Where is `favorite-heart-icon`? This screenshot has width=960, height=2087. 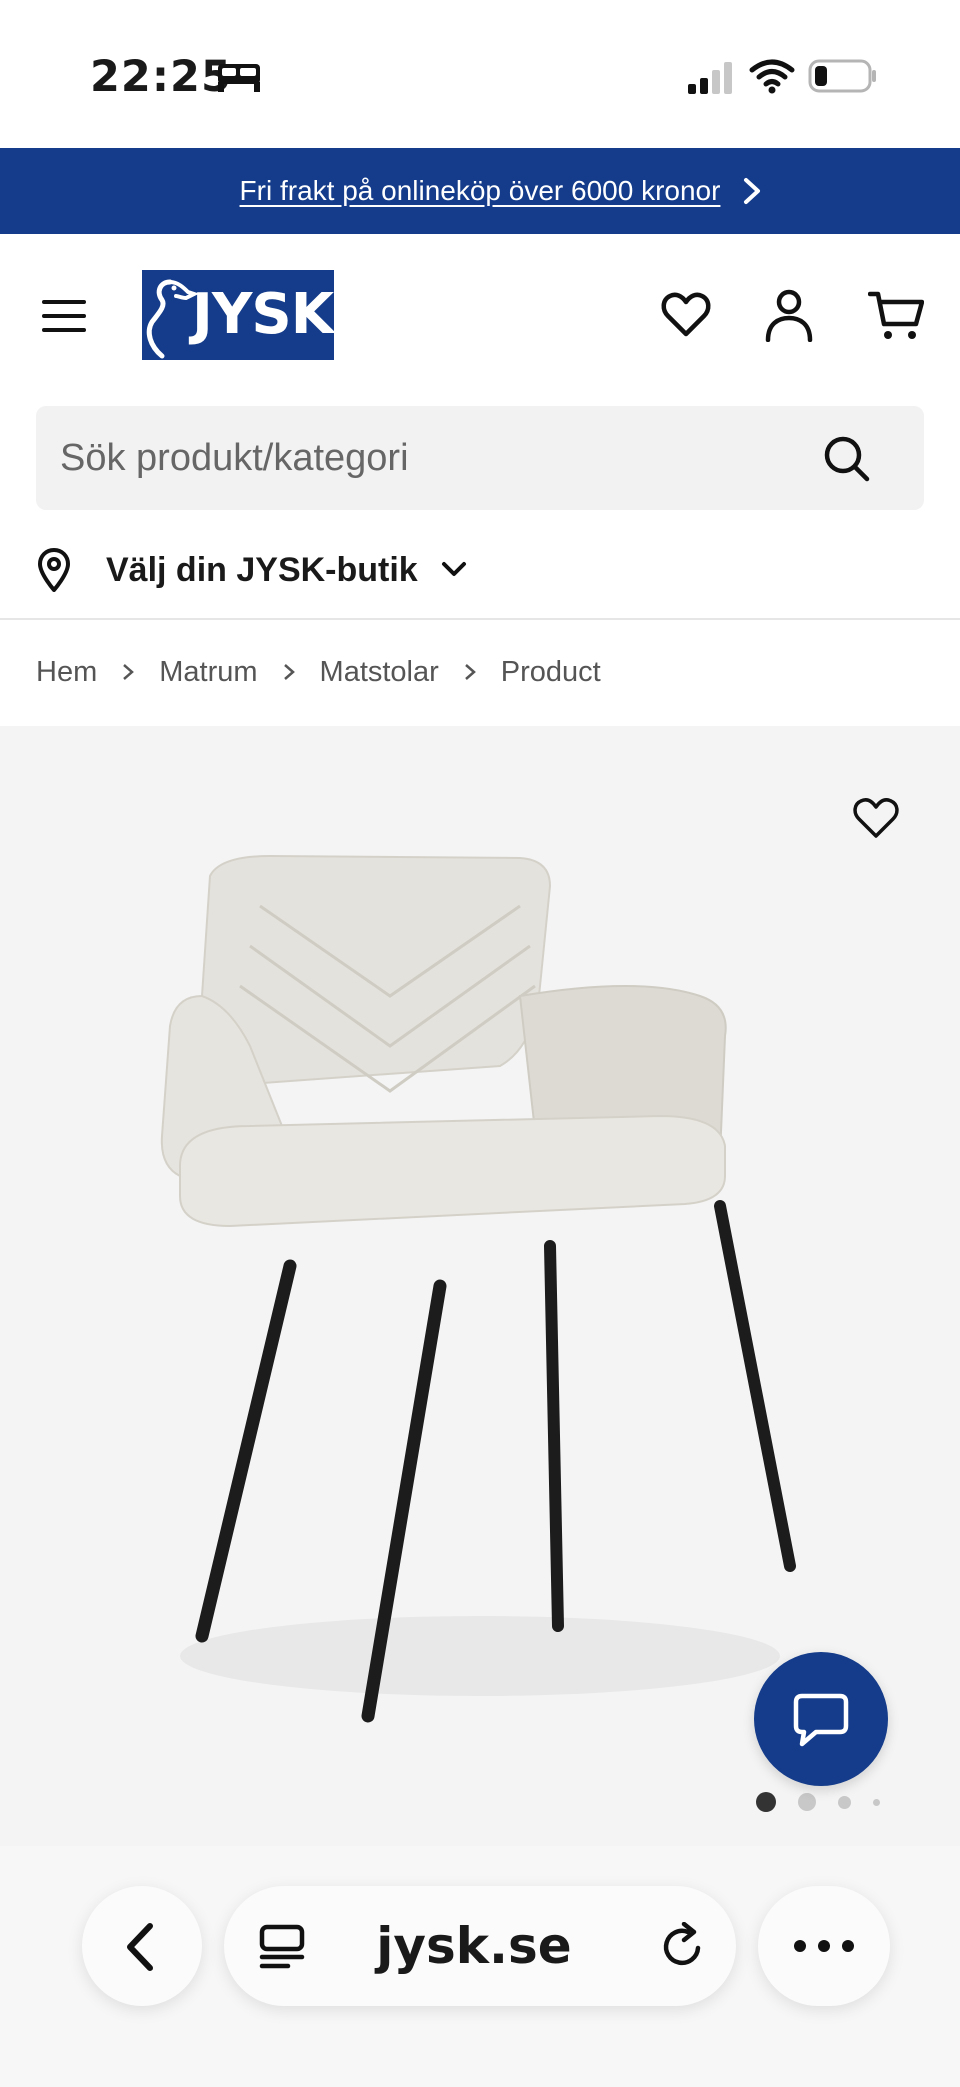
favorite-heart-icon is located at coordinates (876, 818).